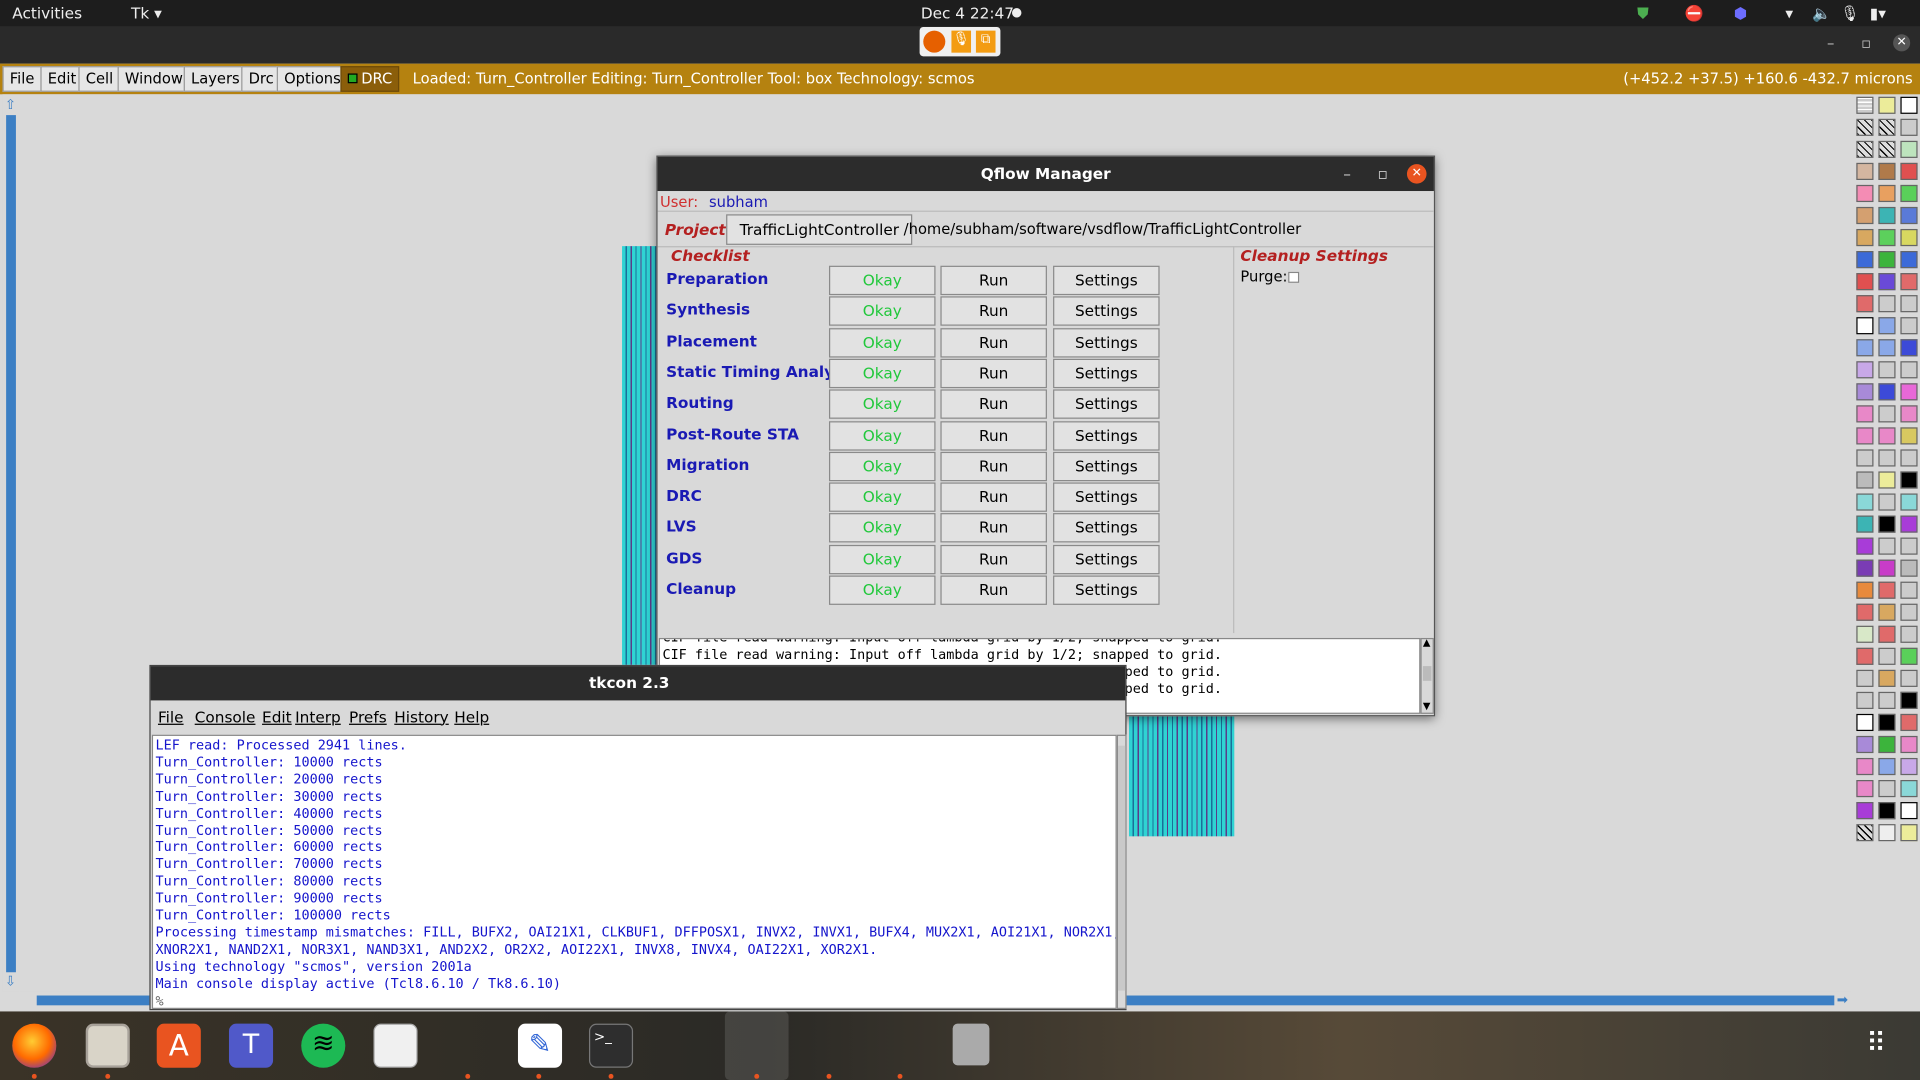 The height and width of the screenshot is (1080, 1920). I want to click on tkcon-scrollbar, so click(1121, 871).